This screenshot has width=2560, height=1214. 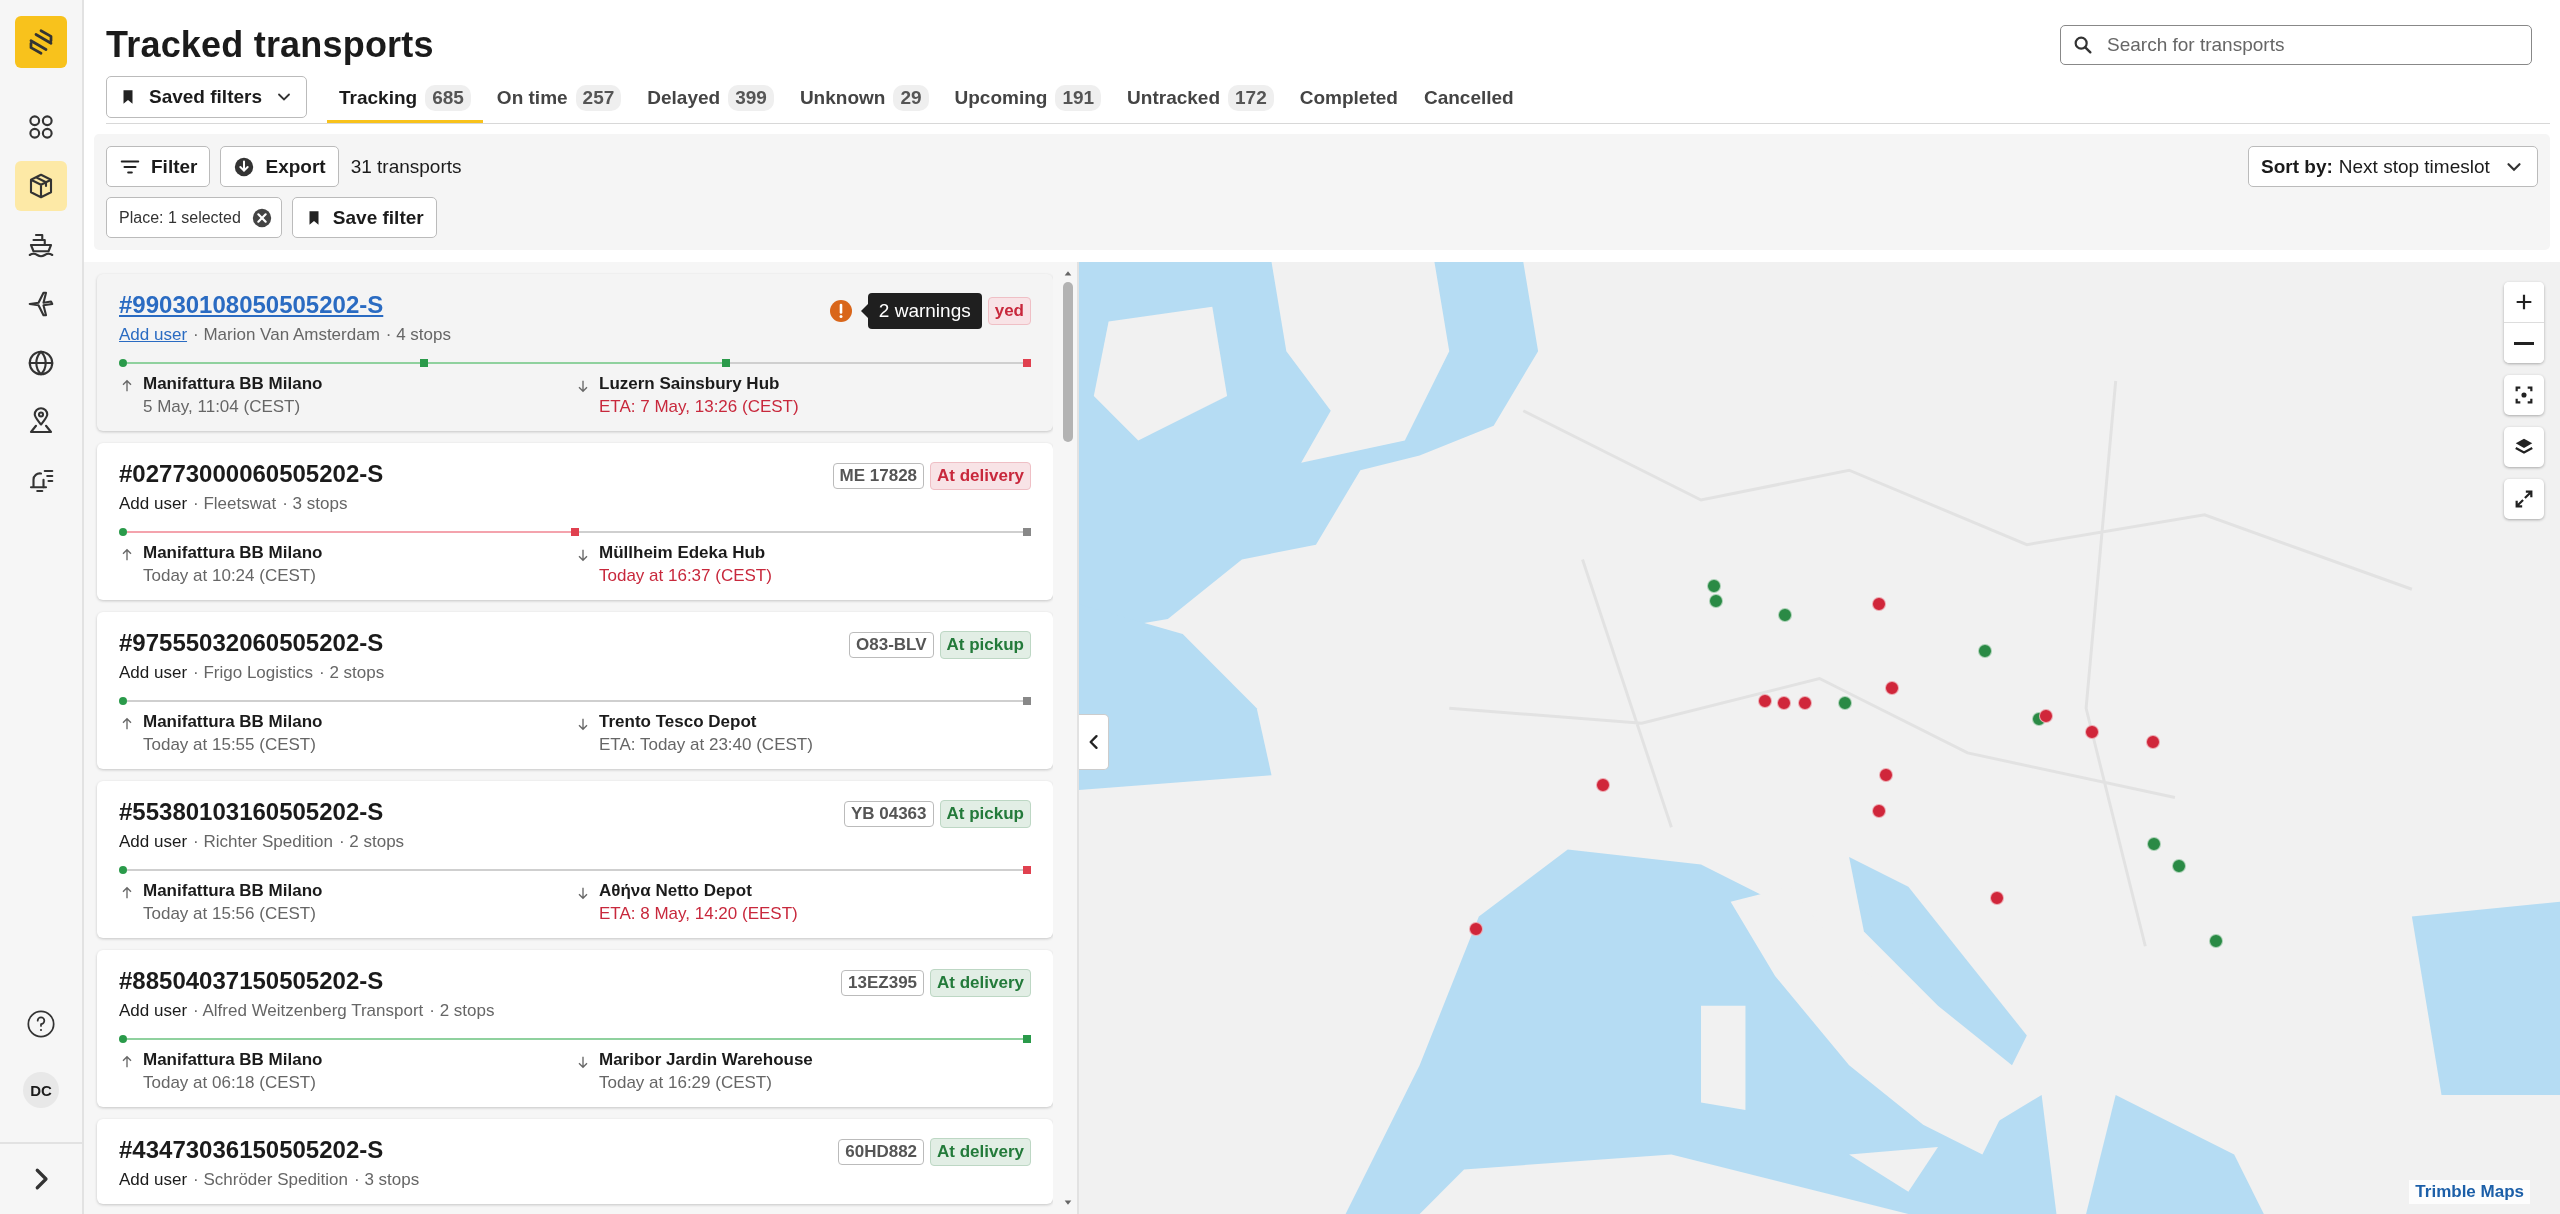 I want to click on save-filter-button: Save filter, so click(x=364, y=217).